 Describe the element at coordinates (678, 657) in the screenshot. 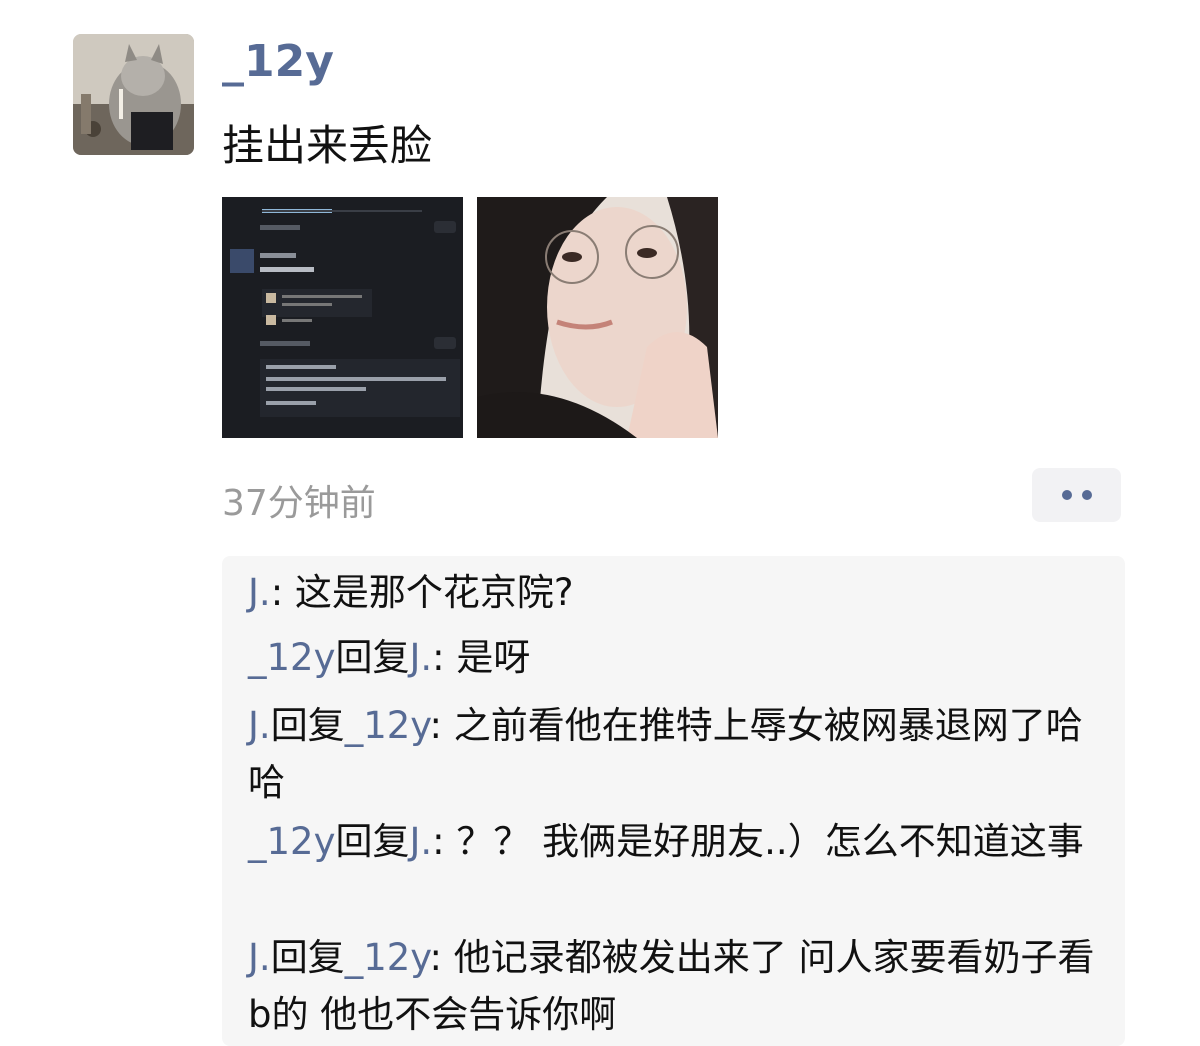

I see `comment-item: _12y回复J.: 是呀` at that location.